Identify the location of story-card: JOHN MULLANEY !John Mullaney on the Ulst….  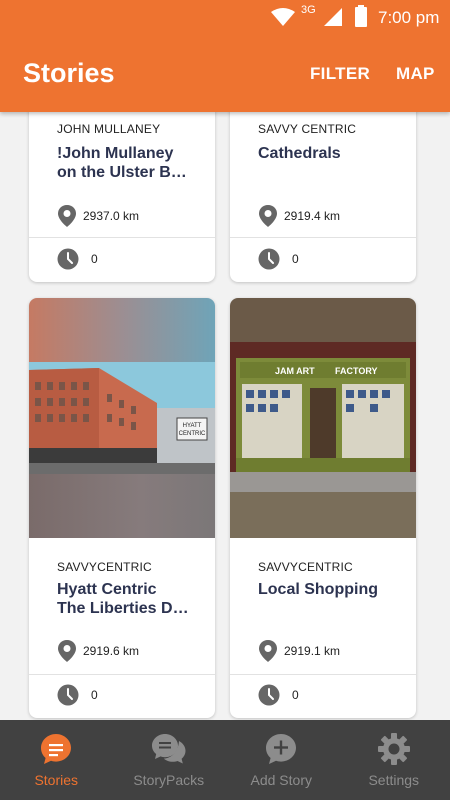
(122, 197).